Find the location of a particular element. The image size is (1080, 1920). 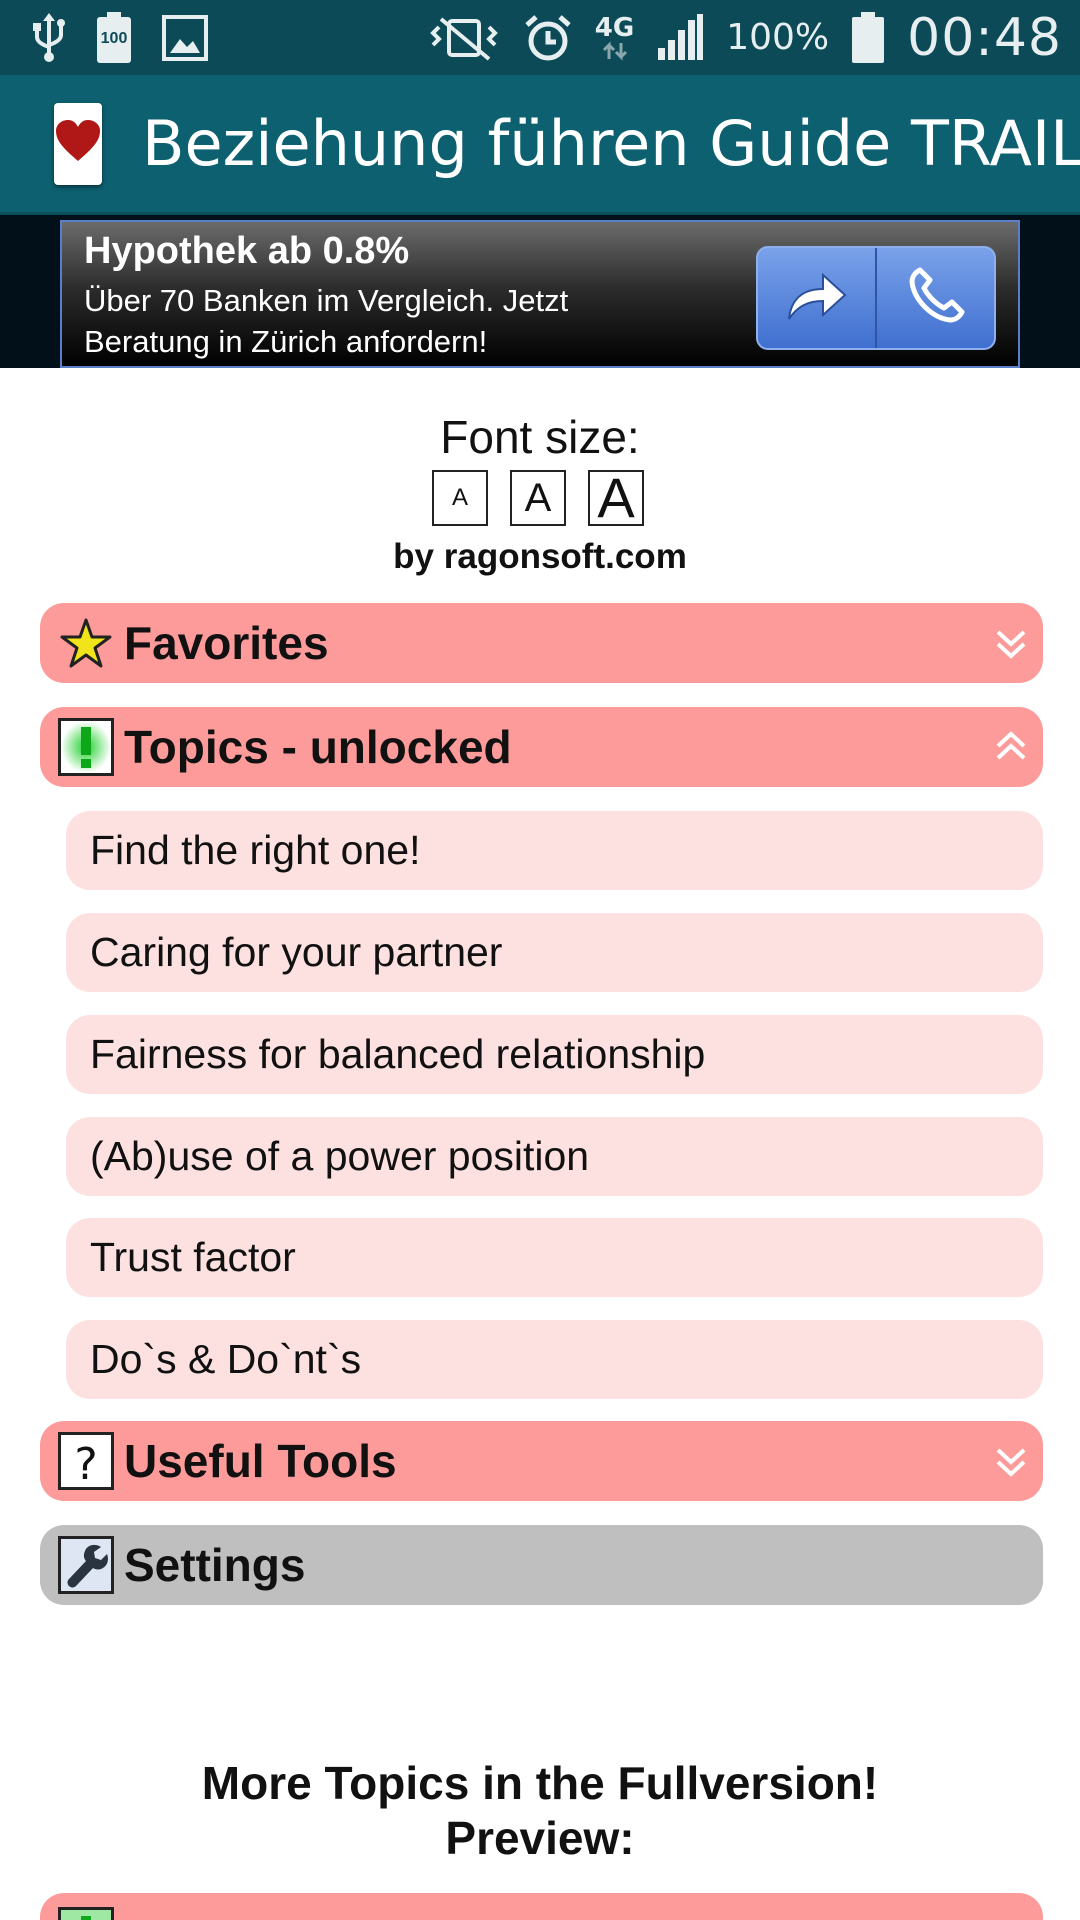

section-favorites: Favorites is located at coordinates (541, 643).